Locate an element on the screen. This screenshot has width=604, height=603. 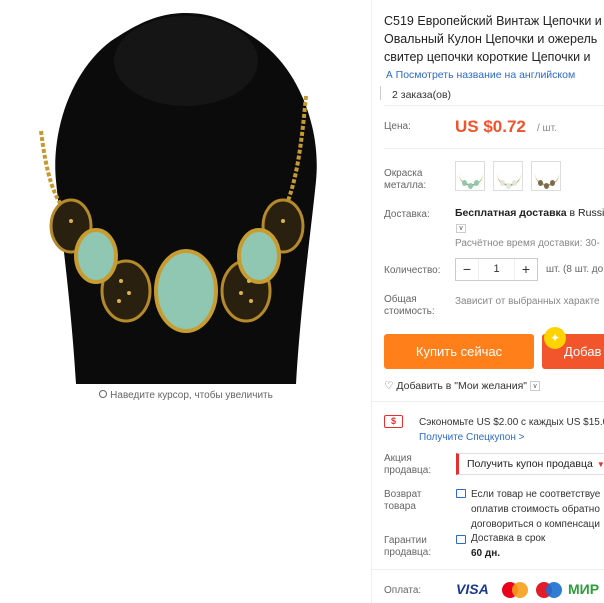
quantity-label: Количество: is located at coordinates (412, 270).